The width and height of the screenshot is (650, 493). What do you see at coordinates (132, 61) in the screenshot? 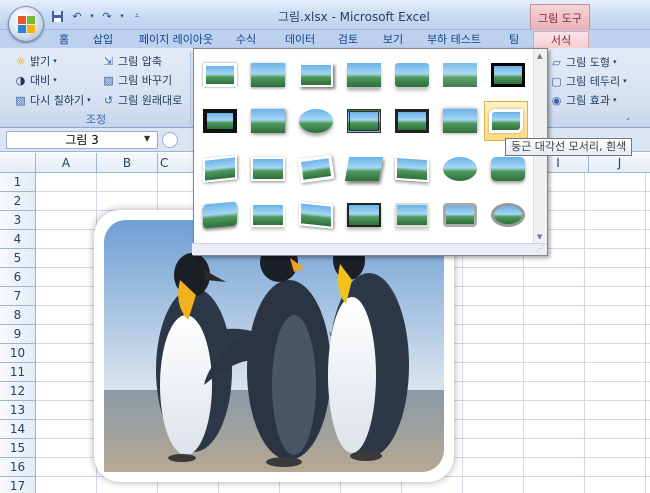
I see `compress-pictures-button: ⇲ 그림 압축` at bounding box center [132, 61].